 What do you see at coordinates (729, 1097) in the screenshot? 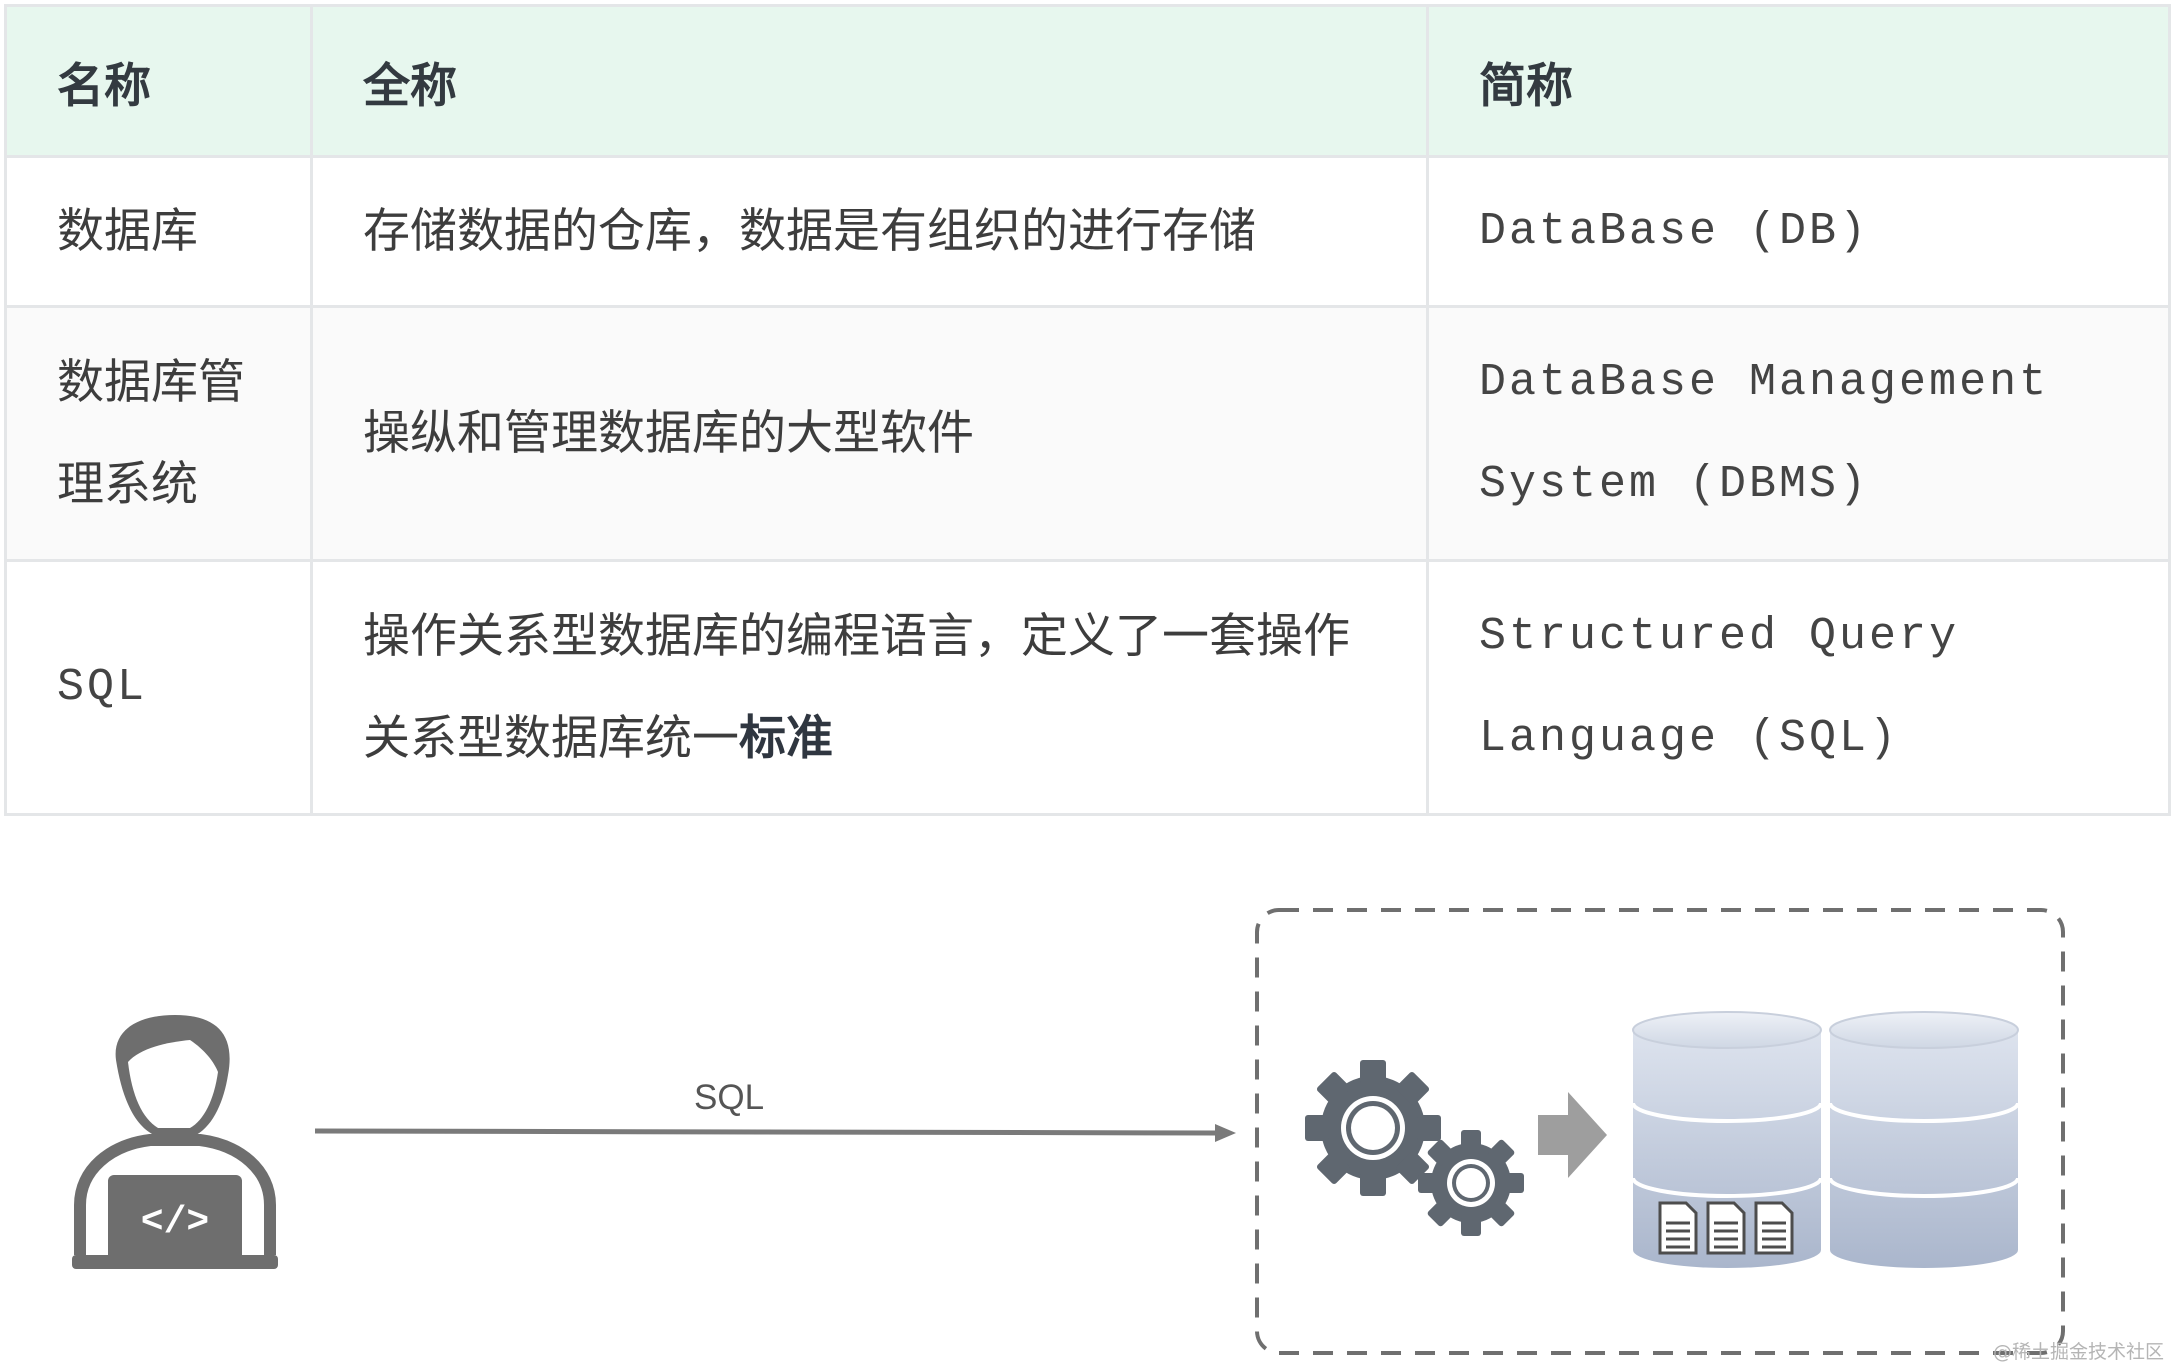
I see `sql-arrow-label: SQL` at bounding box center [729, 1097].